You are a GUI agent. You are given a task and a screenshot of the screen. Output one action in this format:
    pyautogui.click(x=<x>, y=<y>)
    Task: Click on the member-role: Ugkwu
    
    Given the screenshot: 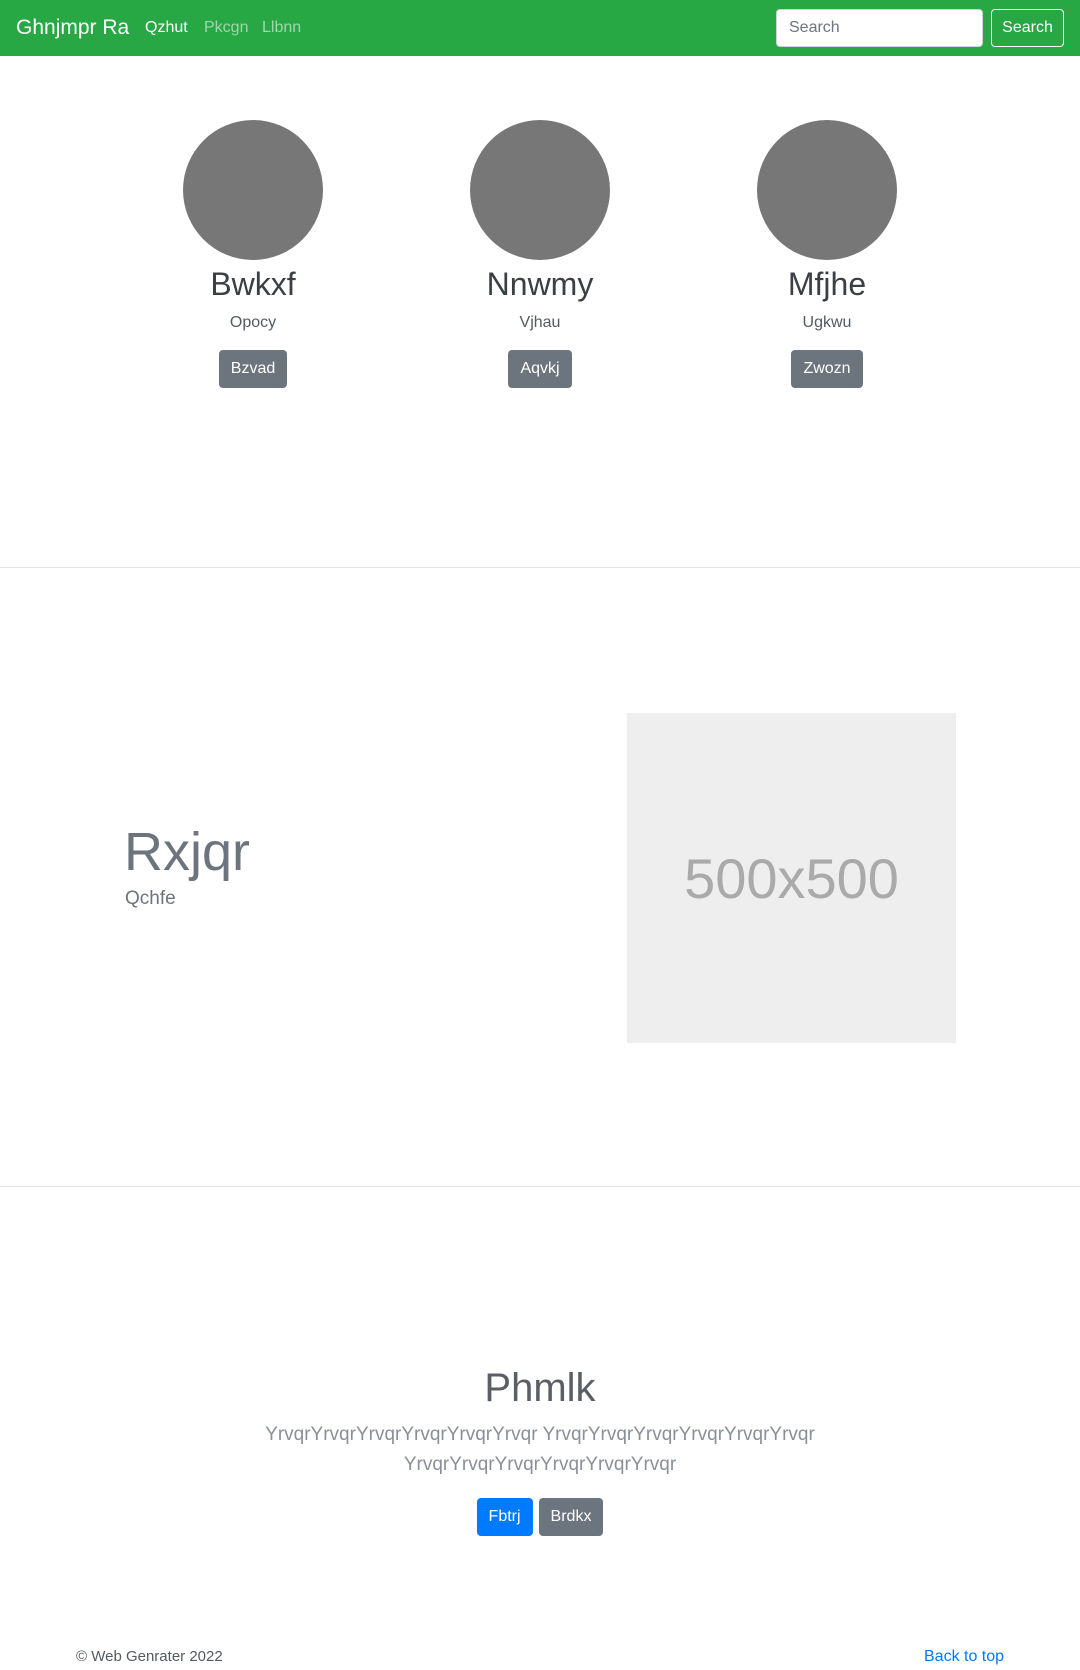 What is the action you would take?
    pyautogui.click(x=827, y=322)
    